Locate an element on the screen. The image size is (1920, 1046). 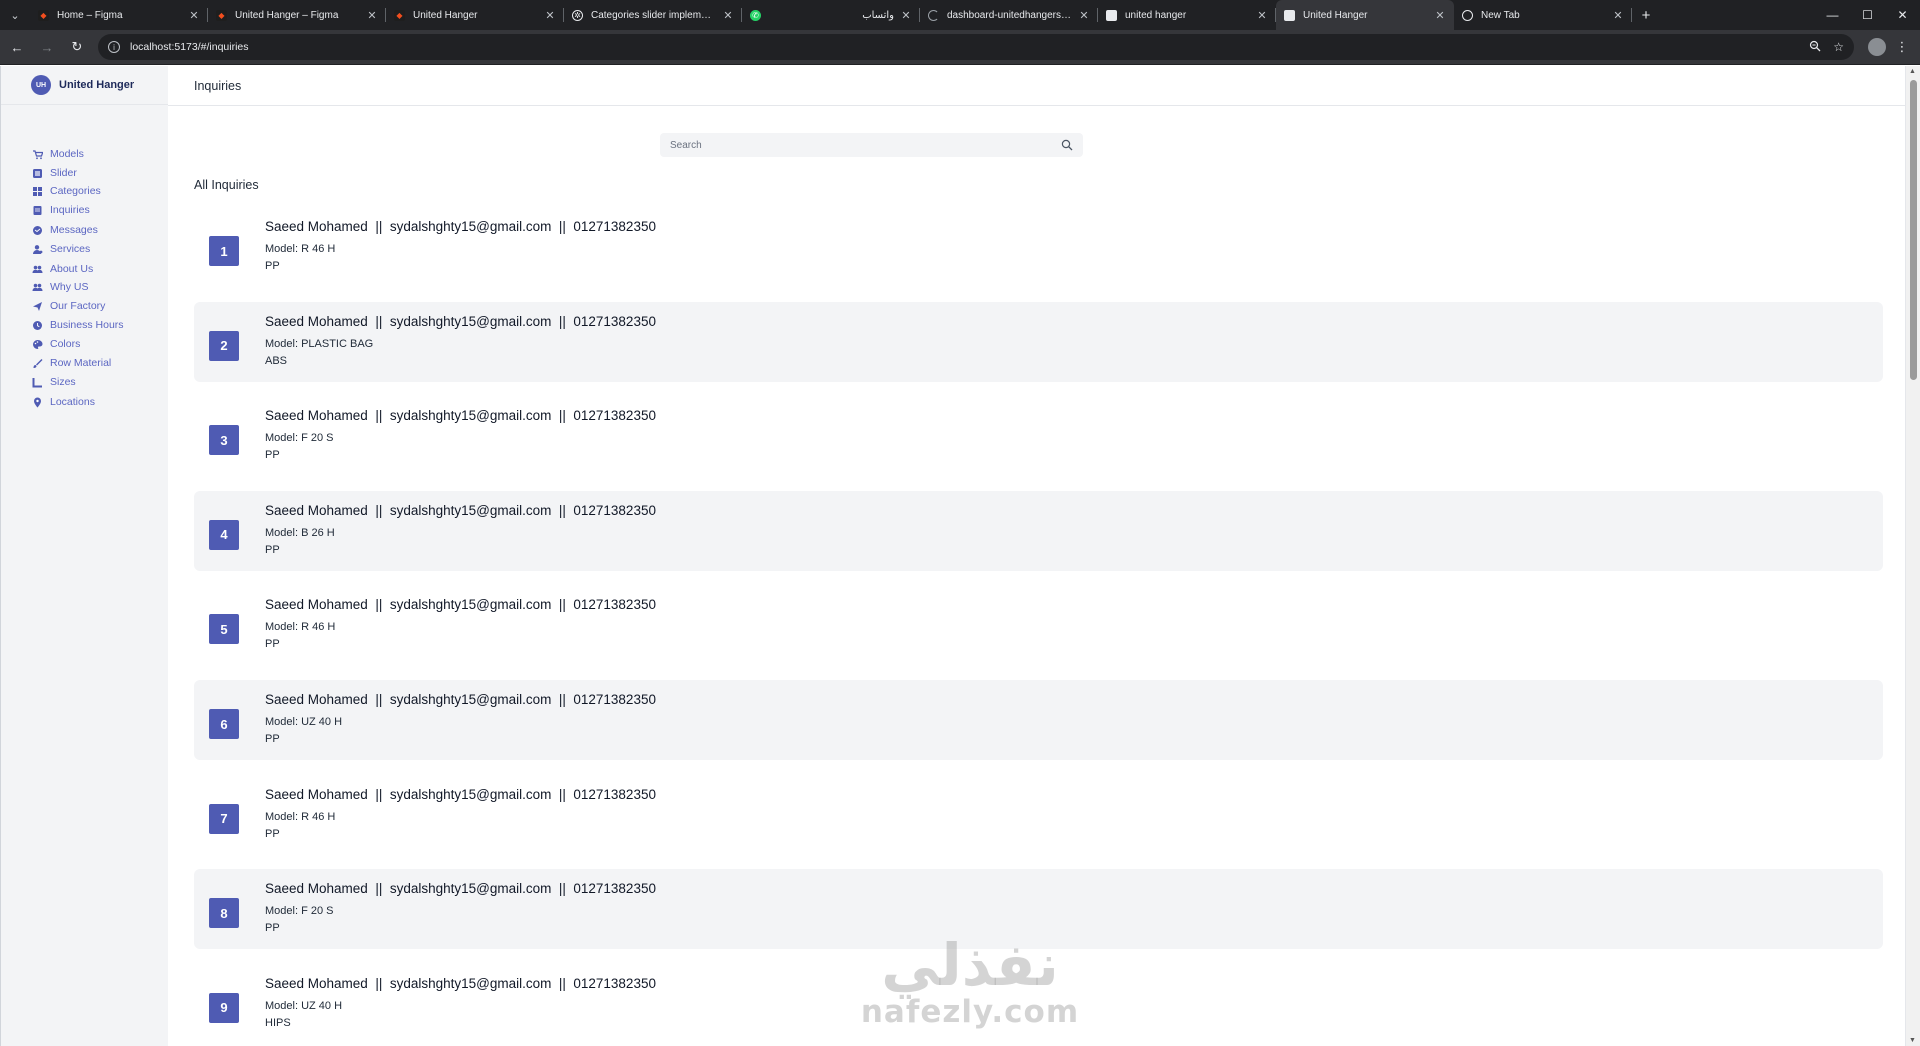
sidebar-item-row-material: Row Material is located at coordinates (56, 363).